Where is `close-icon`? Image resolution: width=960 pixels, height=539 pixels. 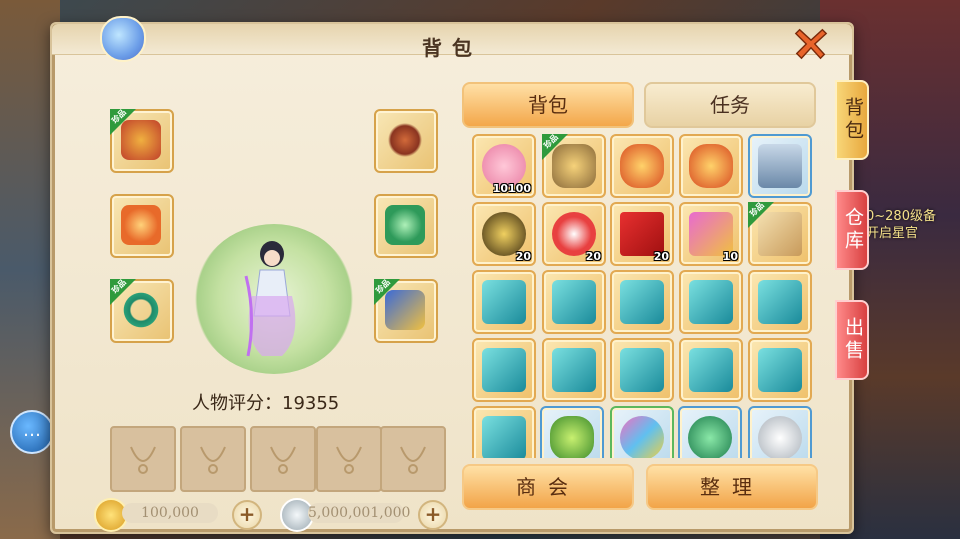
close-icon is located at coordinates (811, 44).